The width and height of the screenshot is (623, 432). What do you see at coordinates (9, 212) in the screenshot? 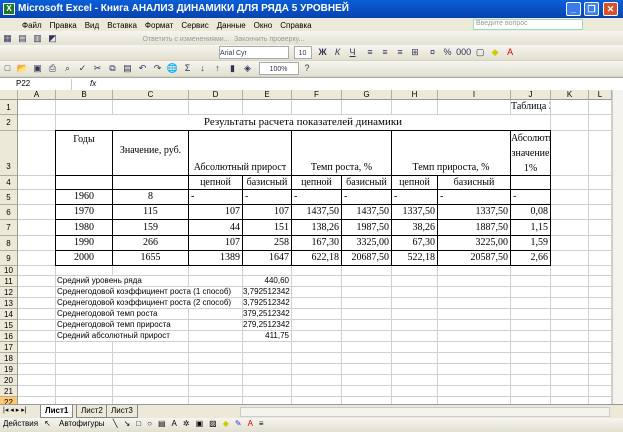
I see `row-header-6: 6` at bounding box center [9, 212].